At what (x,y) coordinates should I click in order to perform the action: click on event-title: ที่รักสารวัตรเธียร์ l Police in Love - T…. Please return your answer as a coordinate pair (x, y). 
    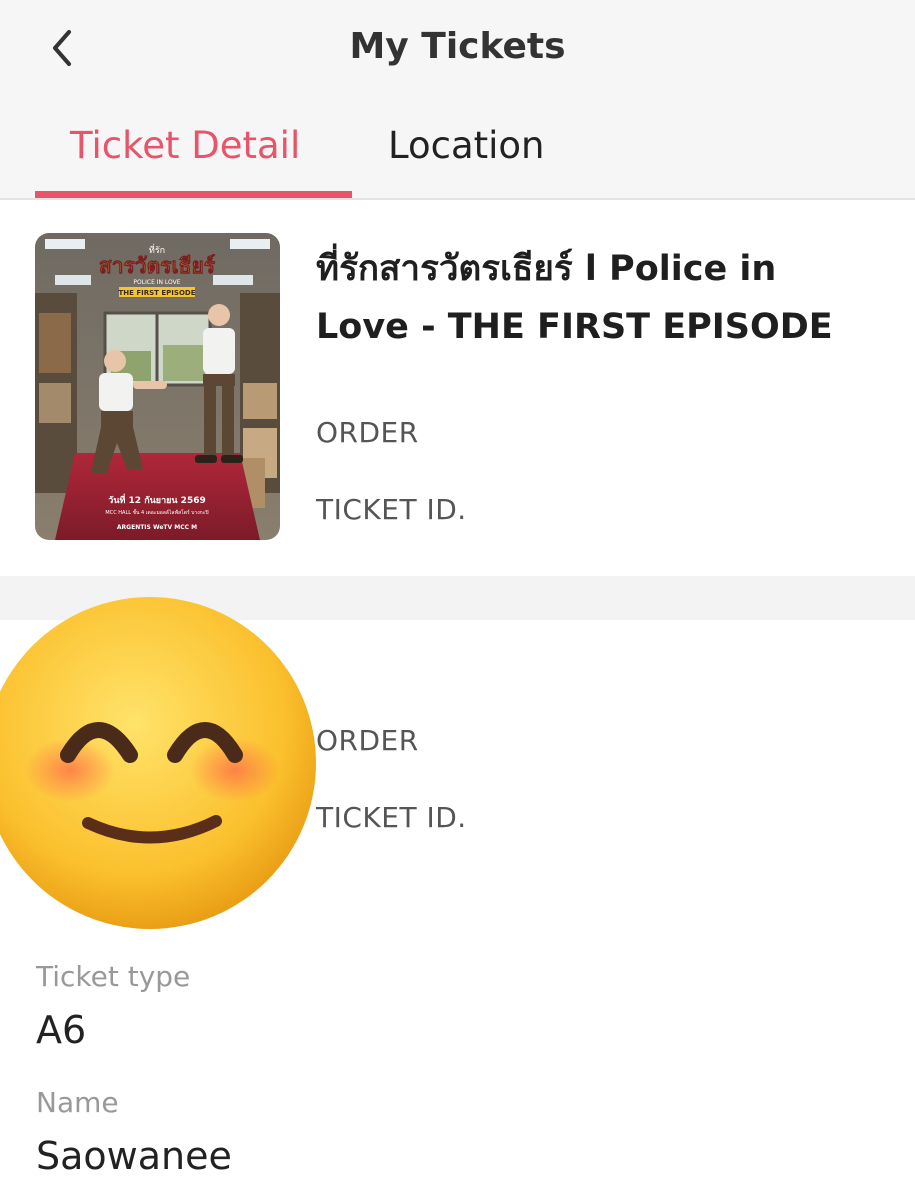
    Looking at the image, I should click on (596, 298).